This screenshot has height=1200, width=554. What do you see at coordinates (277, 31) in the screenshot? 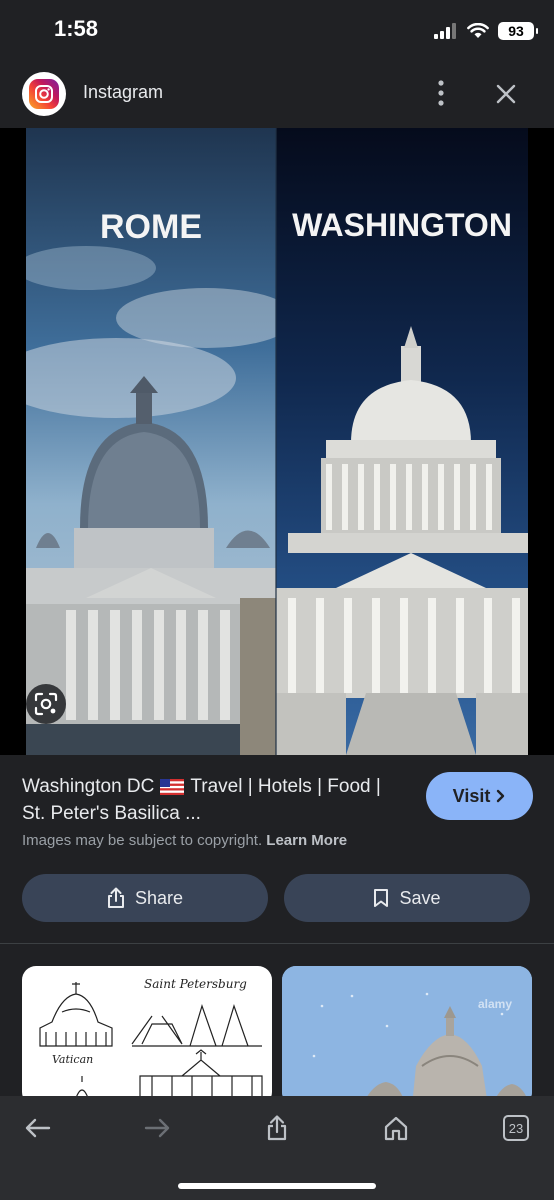
I see `status-bar: 1:58 93` at bounding box center [277, 31].